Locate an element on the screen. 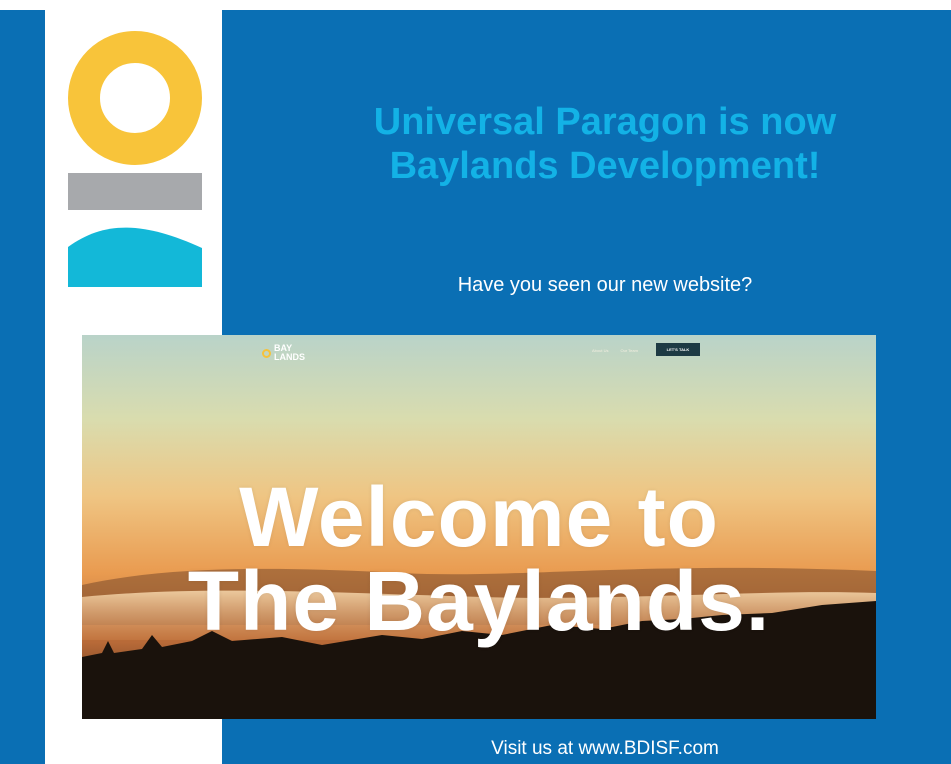  lets-talk-button: LET'S TALK is located at coordinates (678, 349).